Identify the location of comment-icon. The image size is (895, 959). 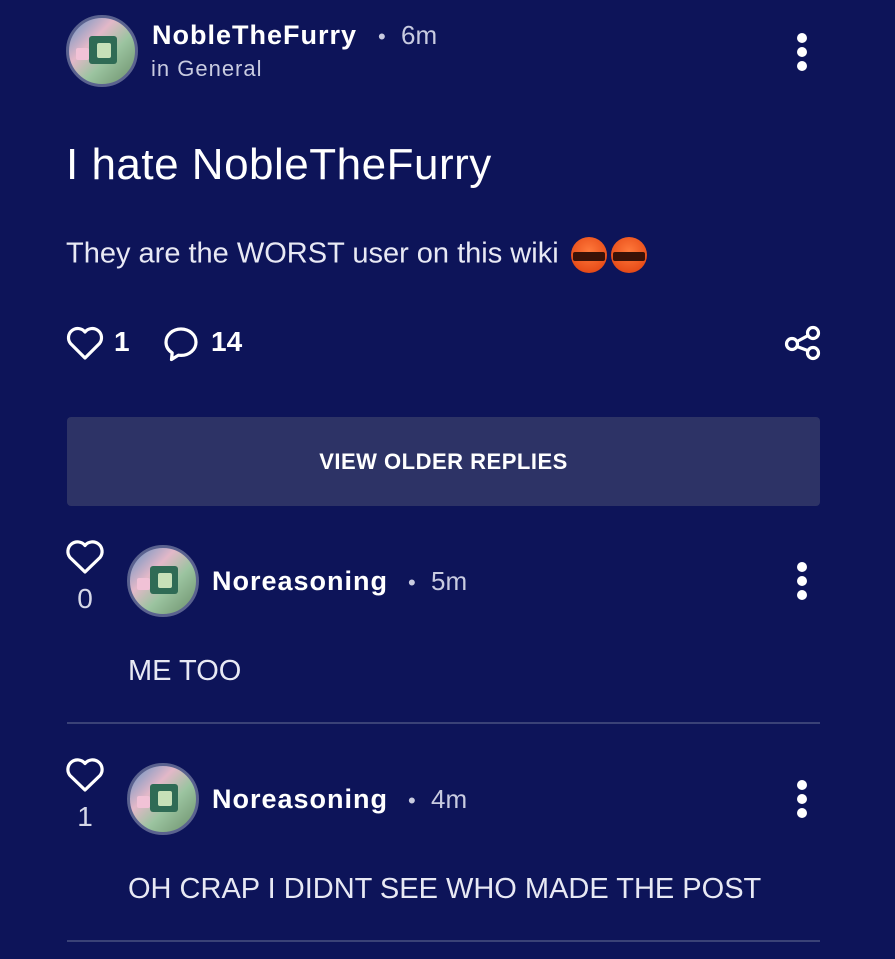
(181, 344).